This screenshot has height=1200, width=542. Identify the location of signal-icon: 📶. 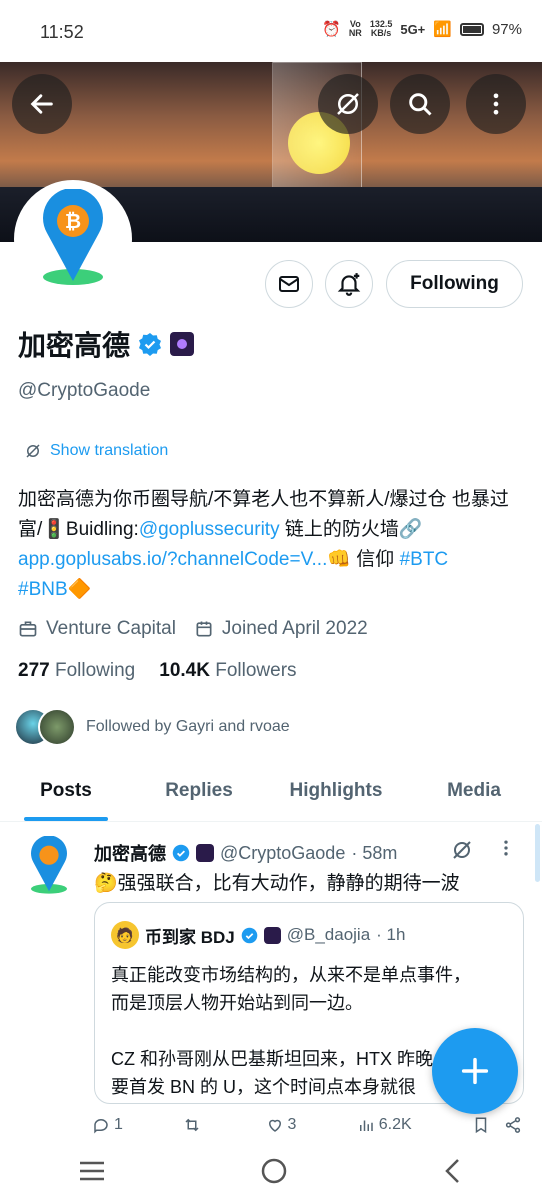
(442, 29).